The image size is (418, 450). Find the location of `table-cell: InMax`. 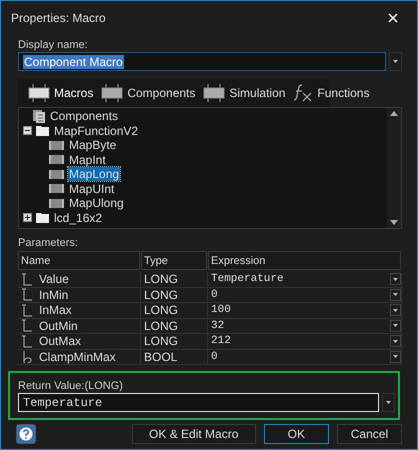

table-cell: InMax is located at coordinates (55, 310).